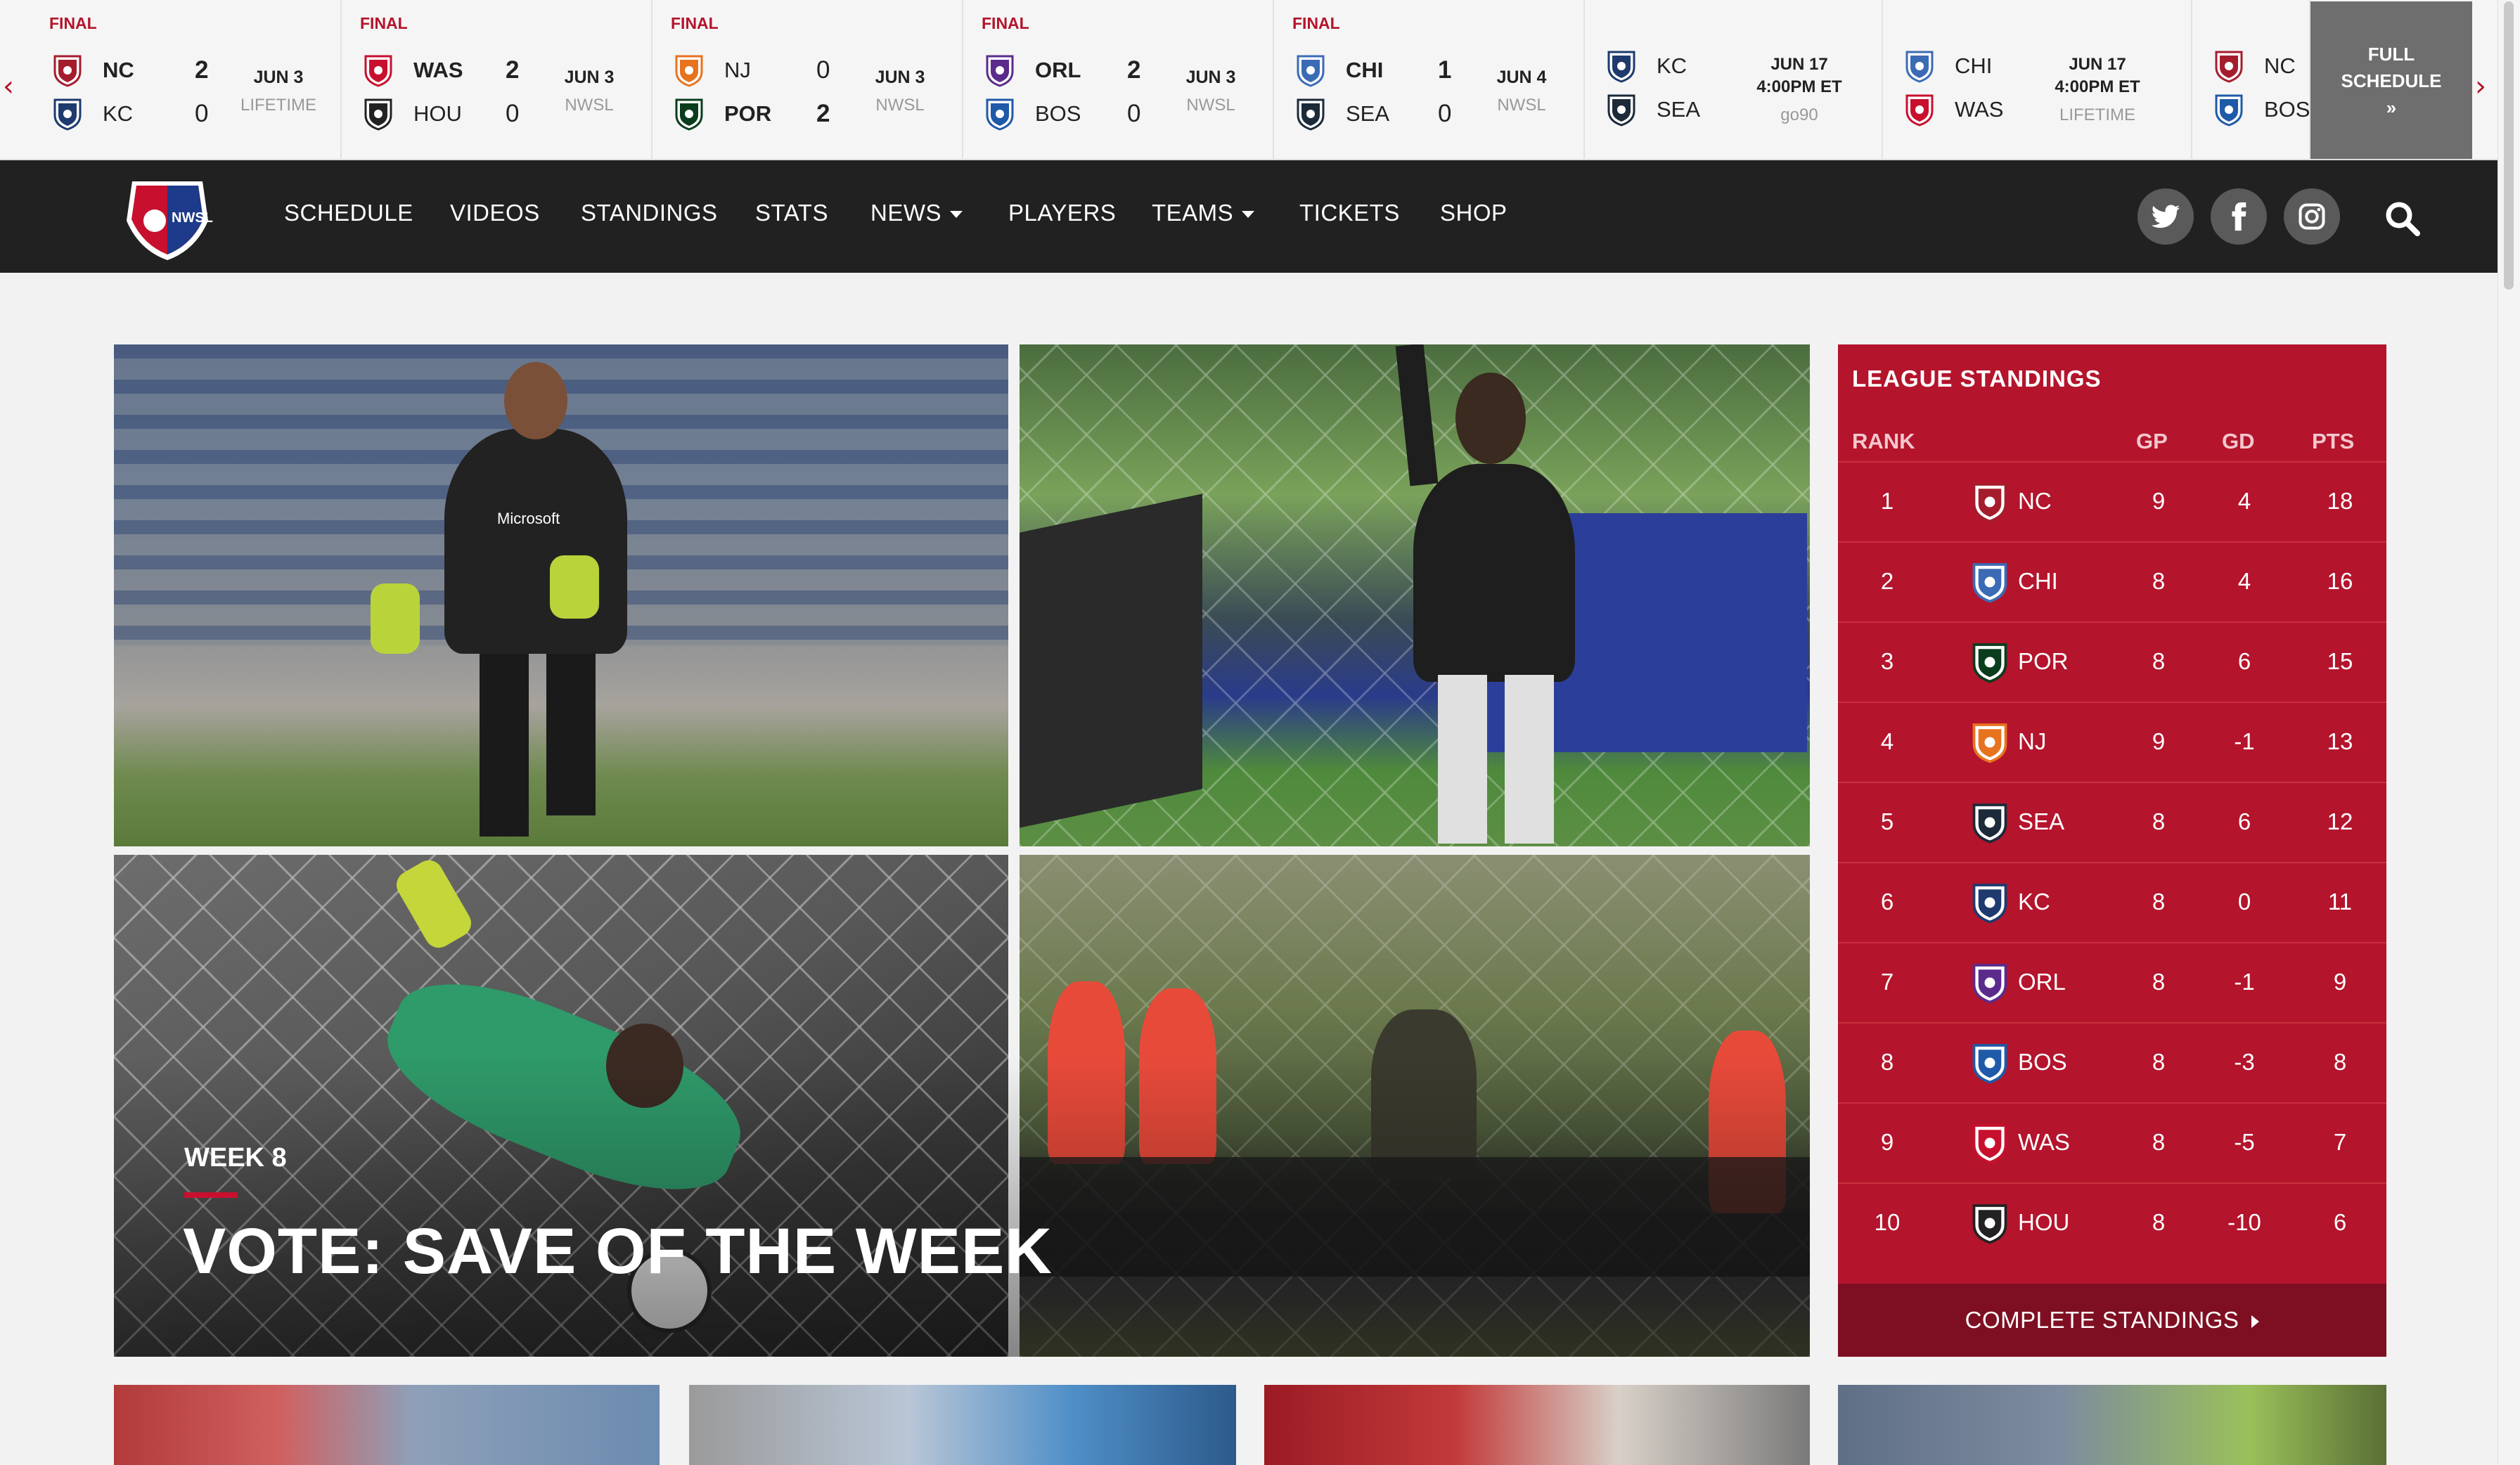 Image resolution: width=2520 pixels, height=1465 pixels. I want to click on nav-item-label: TEAMS, so click(1193, 213).